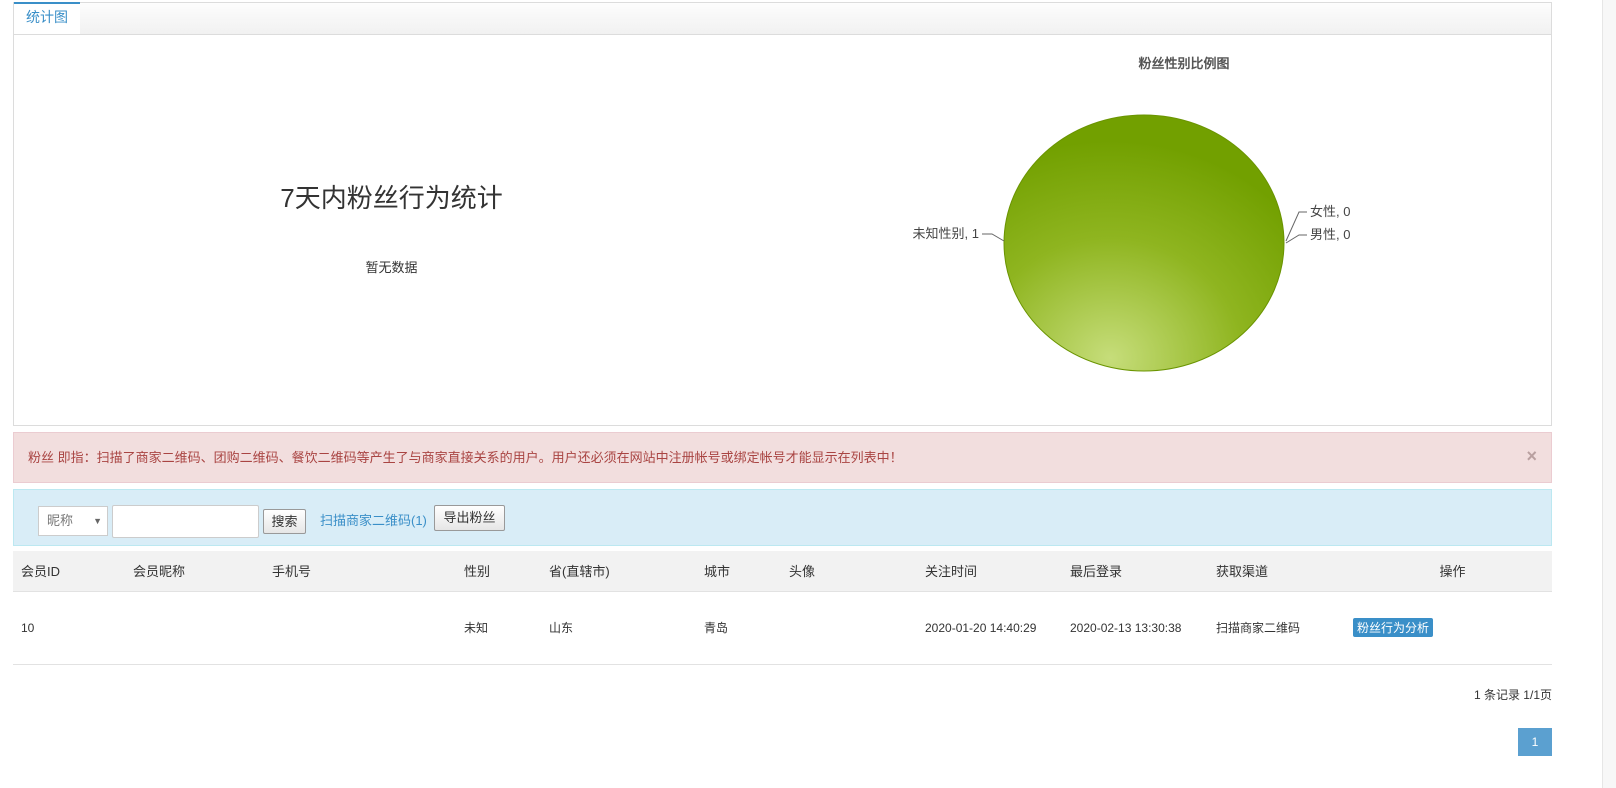 The height and width of the screenshot is (788, 1616). I want to click on cell-phone, so click(360, 628).